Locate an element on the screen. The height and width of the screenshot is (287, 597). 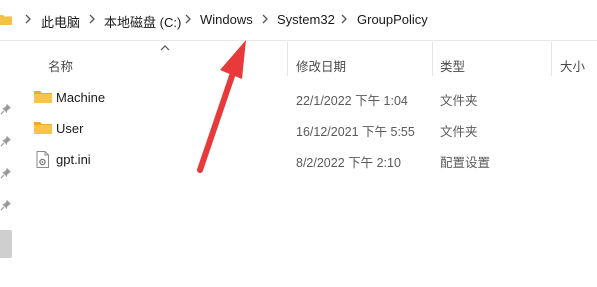
file-date: 16/12/2021 下午 5:55 is located at coordinates (355, 132).